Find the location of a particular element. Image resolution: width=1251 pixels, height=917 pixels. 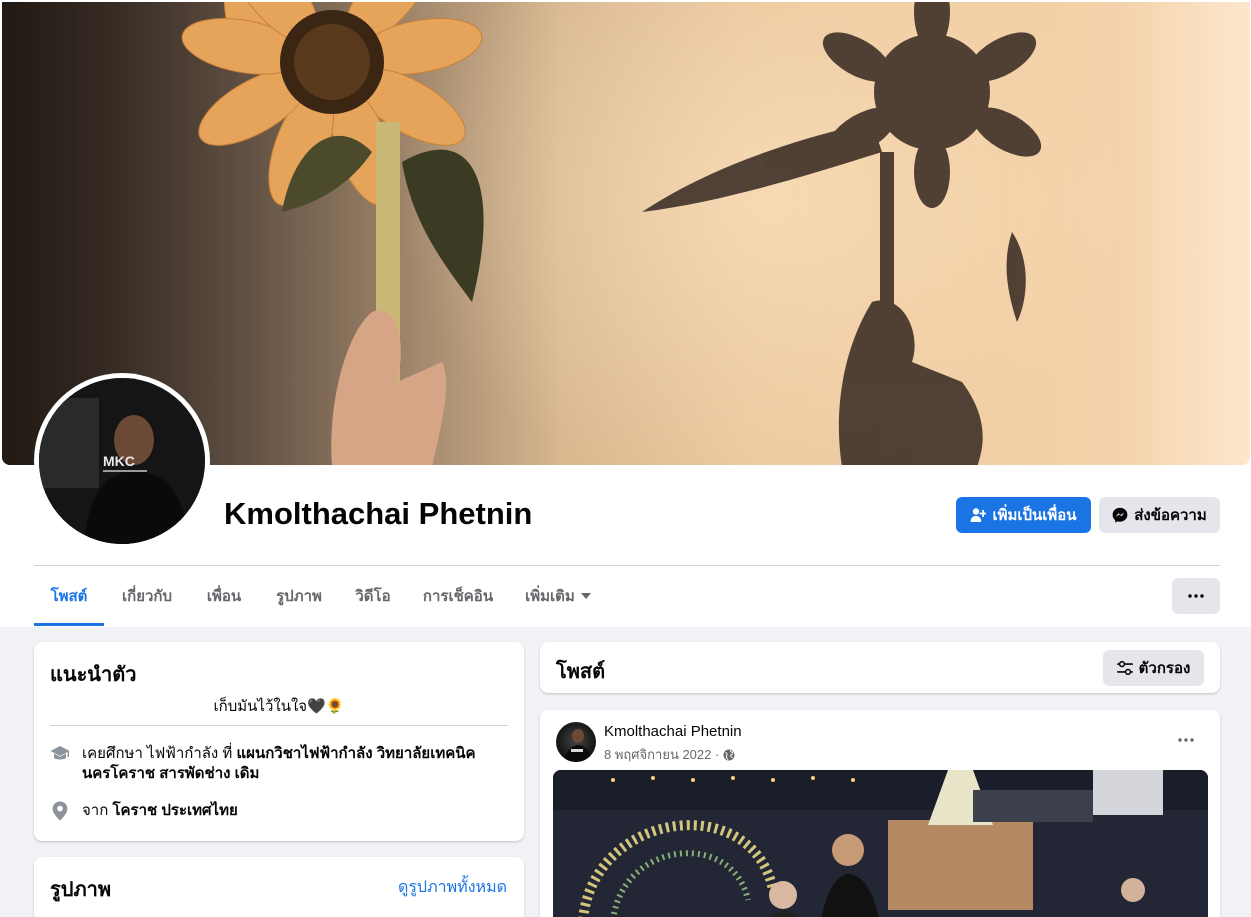

see-all-photos-link: ดูรูปภาพทั้งหมด is located at coordinates (452, 887).